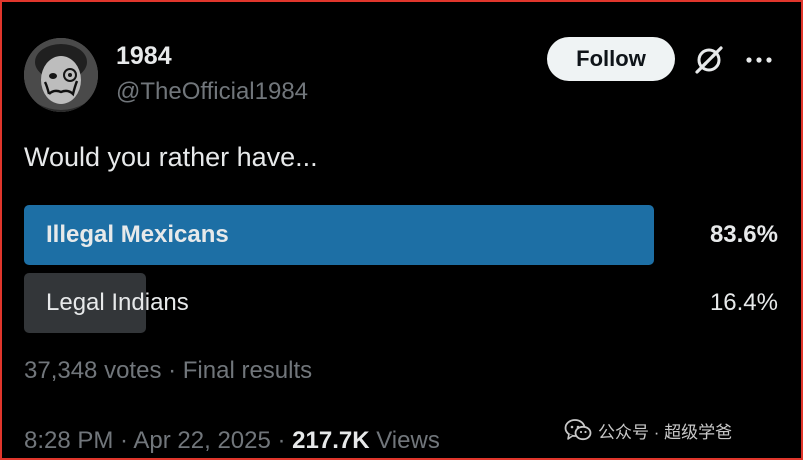 The height and width of the screenshot is (460, 803). What do you see at coordinates (743, 302) in the screenshot?
I see `poll-option-percent: 16.4%` at bounding box center [743, 302].